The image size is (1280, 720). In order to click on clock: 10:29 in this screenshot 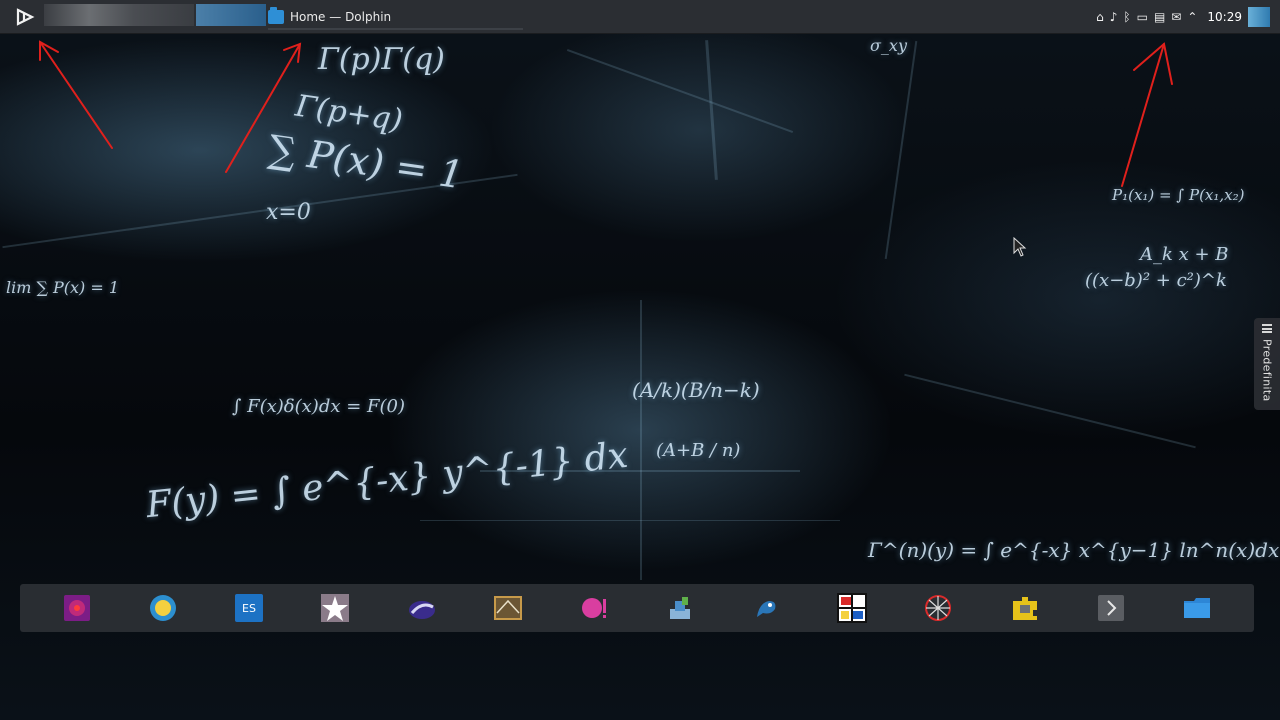, I will do `click(1224, 17)`.